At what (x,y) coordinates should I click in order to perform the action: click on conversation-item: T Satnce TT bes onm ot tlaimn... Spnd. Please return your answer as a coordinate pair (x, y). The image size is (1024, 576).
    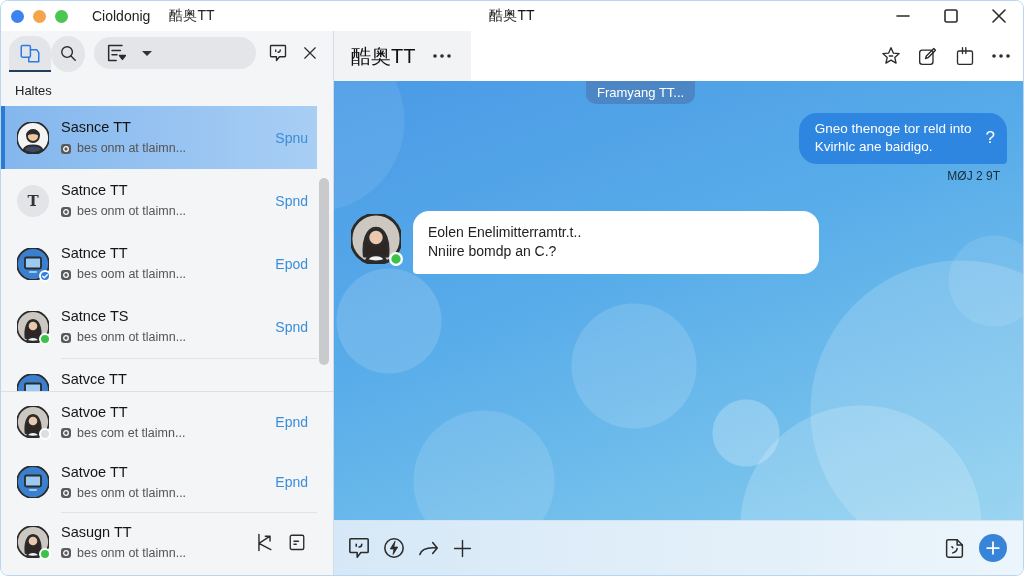
    Looking at the image, I should click on (159, 200).